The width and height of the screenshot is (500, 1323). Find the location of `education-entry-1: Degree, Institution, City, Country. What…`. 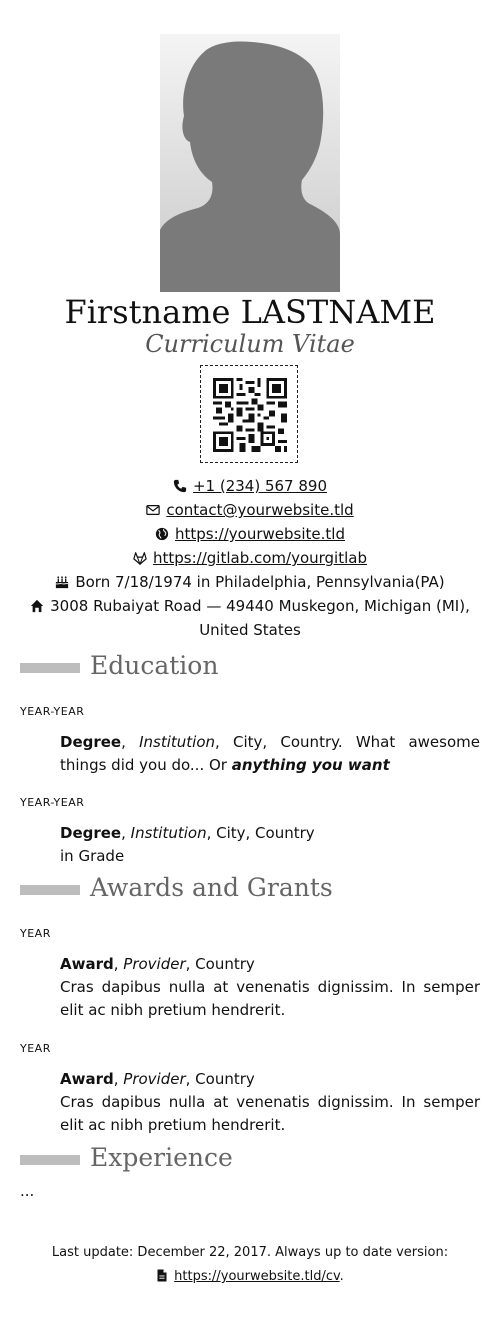

education-entry-1: Degree, Institution, City, Country. What… is located at coordinates (270, 753).